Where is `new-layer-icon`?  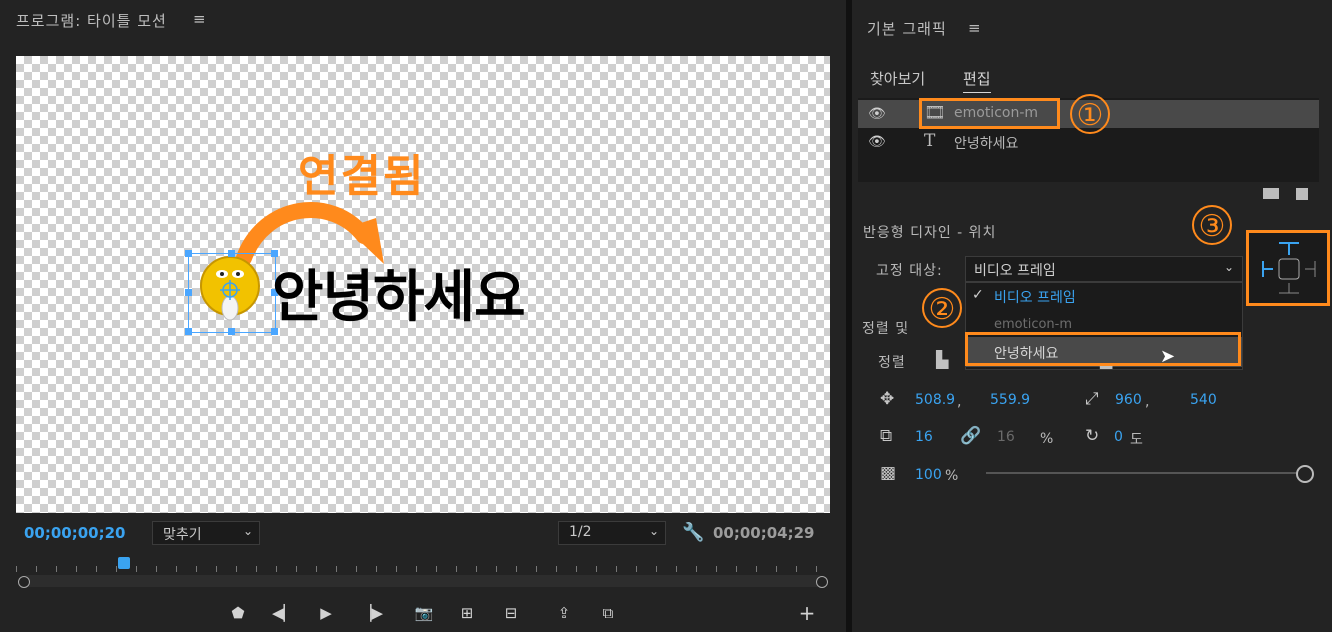
new-layer-icon is located at coordinates (1302, 194).